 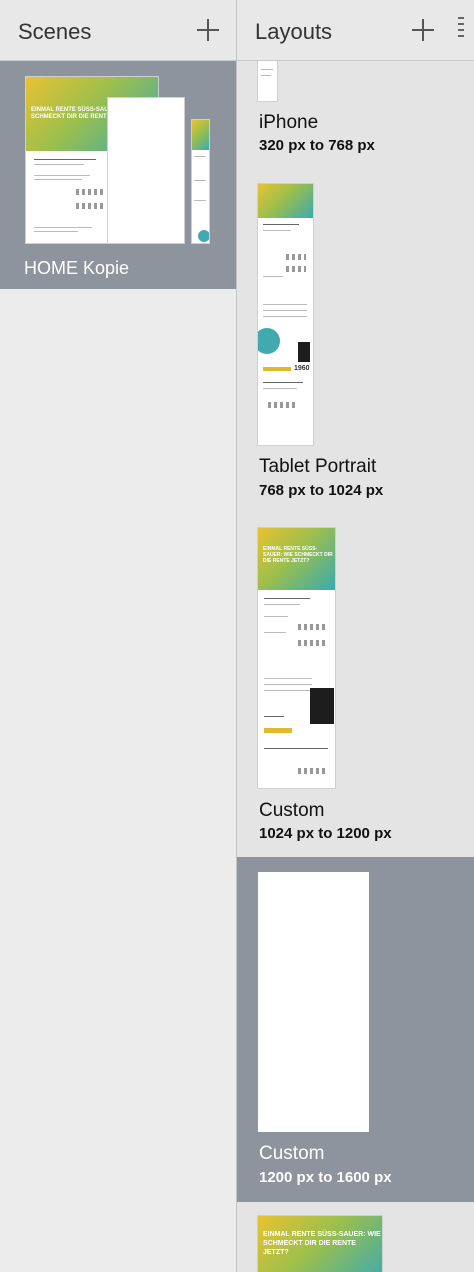 I want to click on layout-range: 768 px to 1024 px, so click(x=321, y=490).